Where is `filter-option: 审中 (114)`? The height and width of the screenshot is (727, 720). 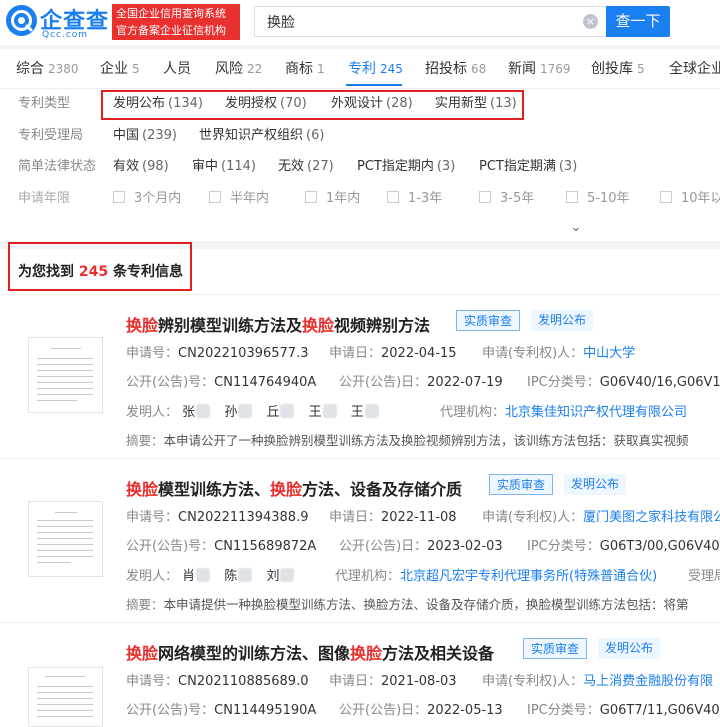 filter-option: 审中 (114) is located at coordinates (224, 167).